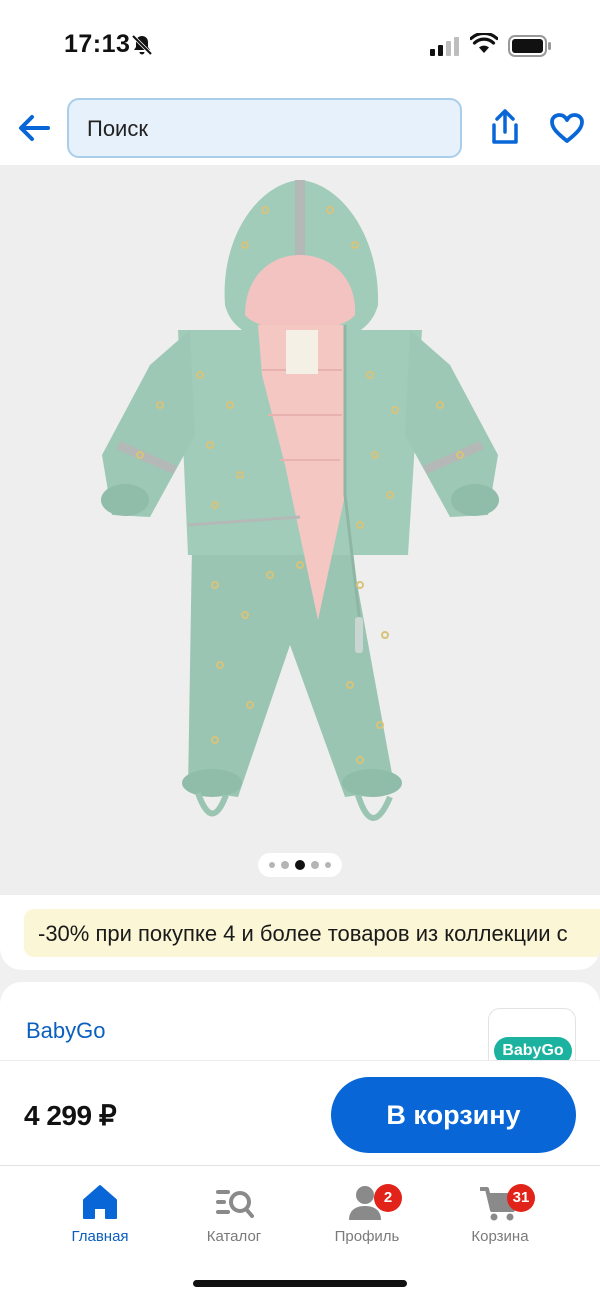 This screenshot has height=1300, width=600. Describe the element at coordinates (234, 1236) in the screenshot. I see `tab-label: Каталог` at that location.